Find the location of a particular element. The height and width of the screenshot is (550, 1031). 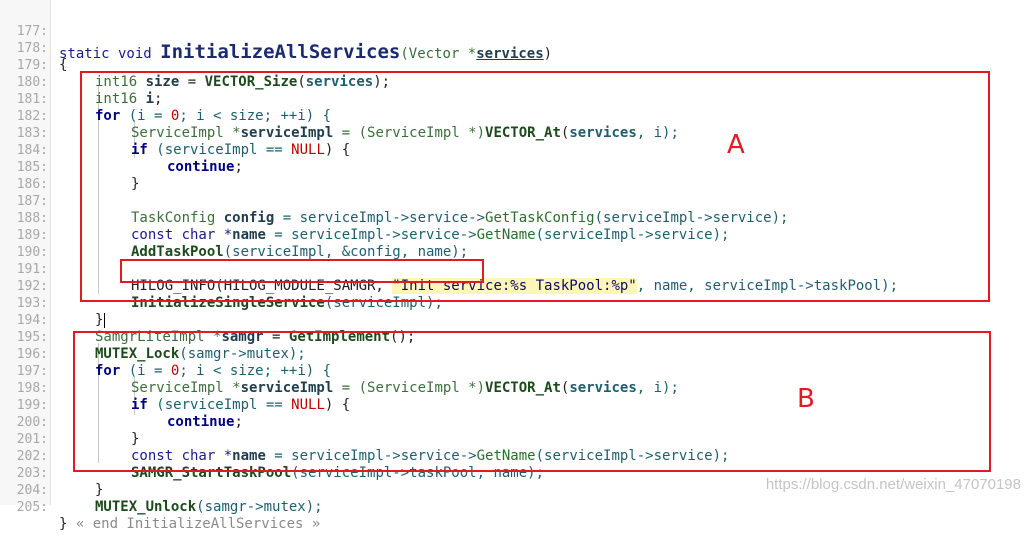

annotation-box-single-service is located at coordinates (302, 271).